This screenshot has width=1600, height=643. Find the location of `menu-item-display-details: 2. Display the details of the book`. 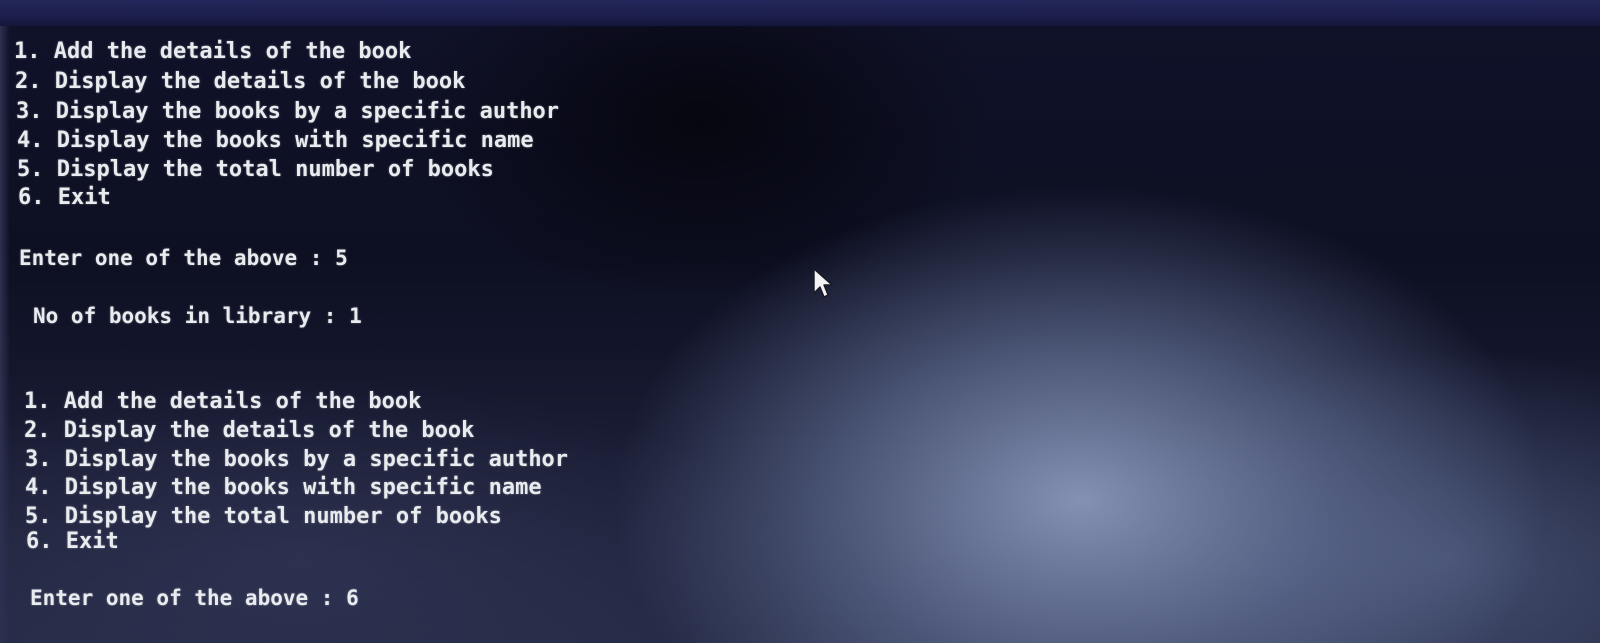

menu-item-display-details: 2. Display the details of the book is located at coordinates (240, 81).